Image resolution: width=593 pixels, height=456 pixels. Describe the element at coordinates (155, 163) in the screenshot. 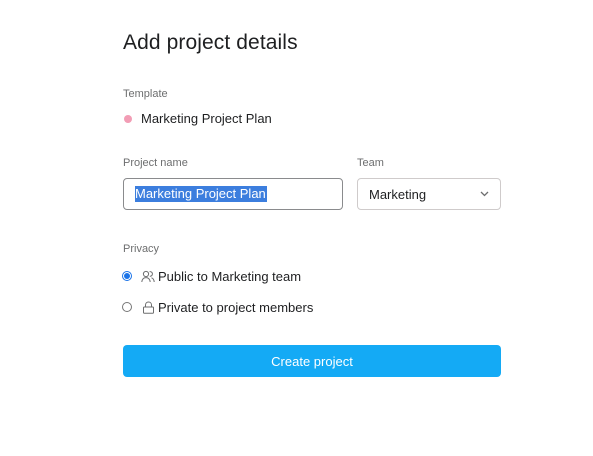

I see `project-name-label: Project name` at that location.